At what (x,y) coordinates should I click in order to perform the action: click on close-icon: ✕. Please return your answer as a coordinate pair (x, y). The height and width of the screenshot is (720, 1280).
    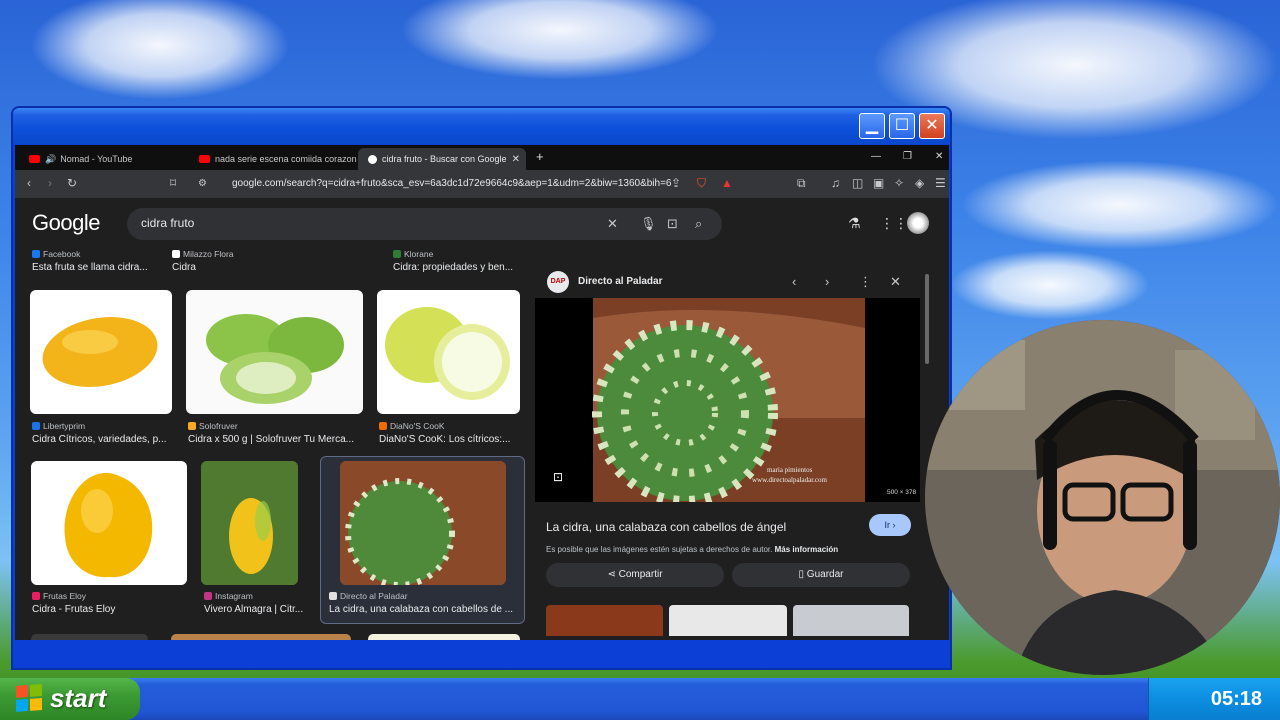
    Looking at the image, I should click on (932, 125).